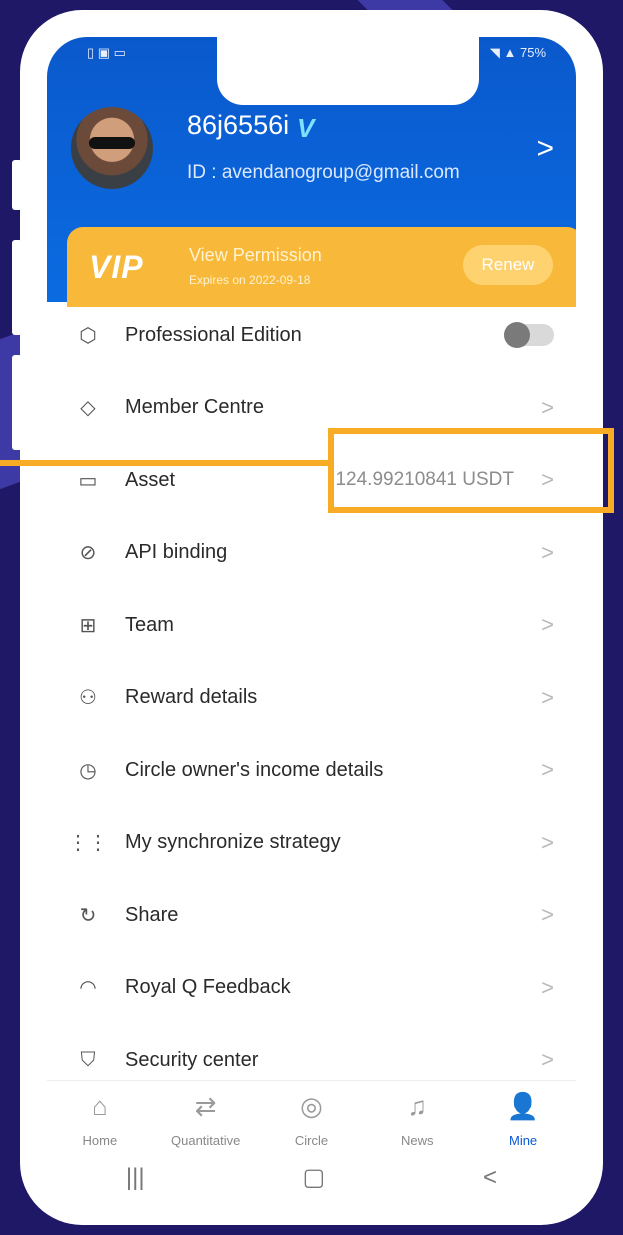 The image size is (623, 1235). Describe the element at coordinates (176, 552) in the screenshot. I see `menu-item-label: API binding` at that location.